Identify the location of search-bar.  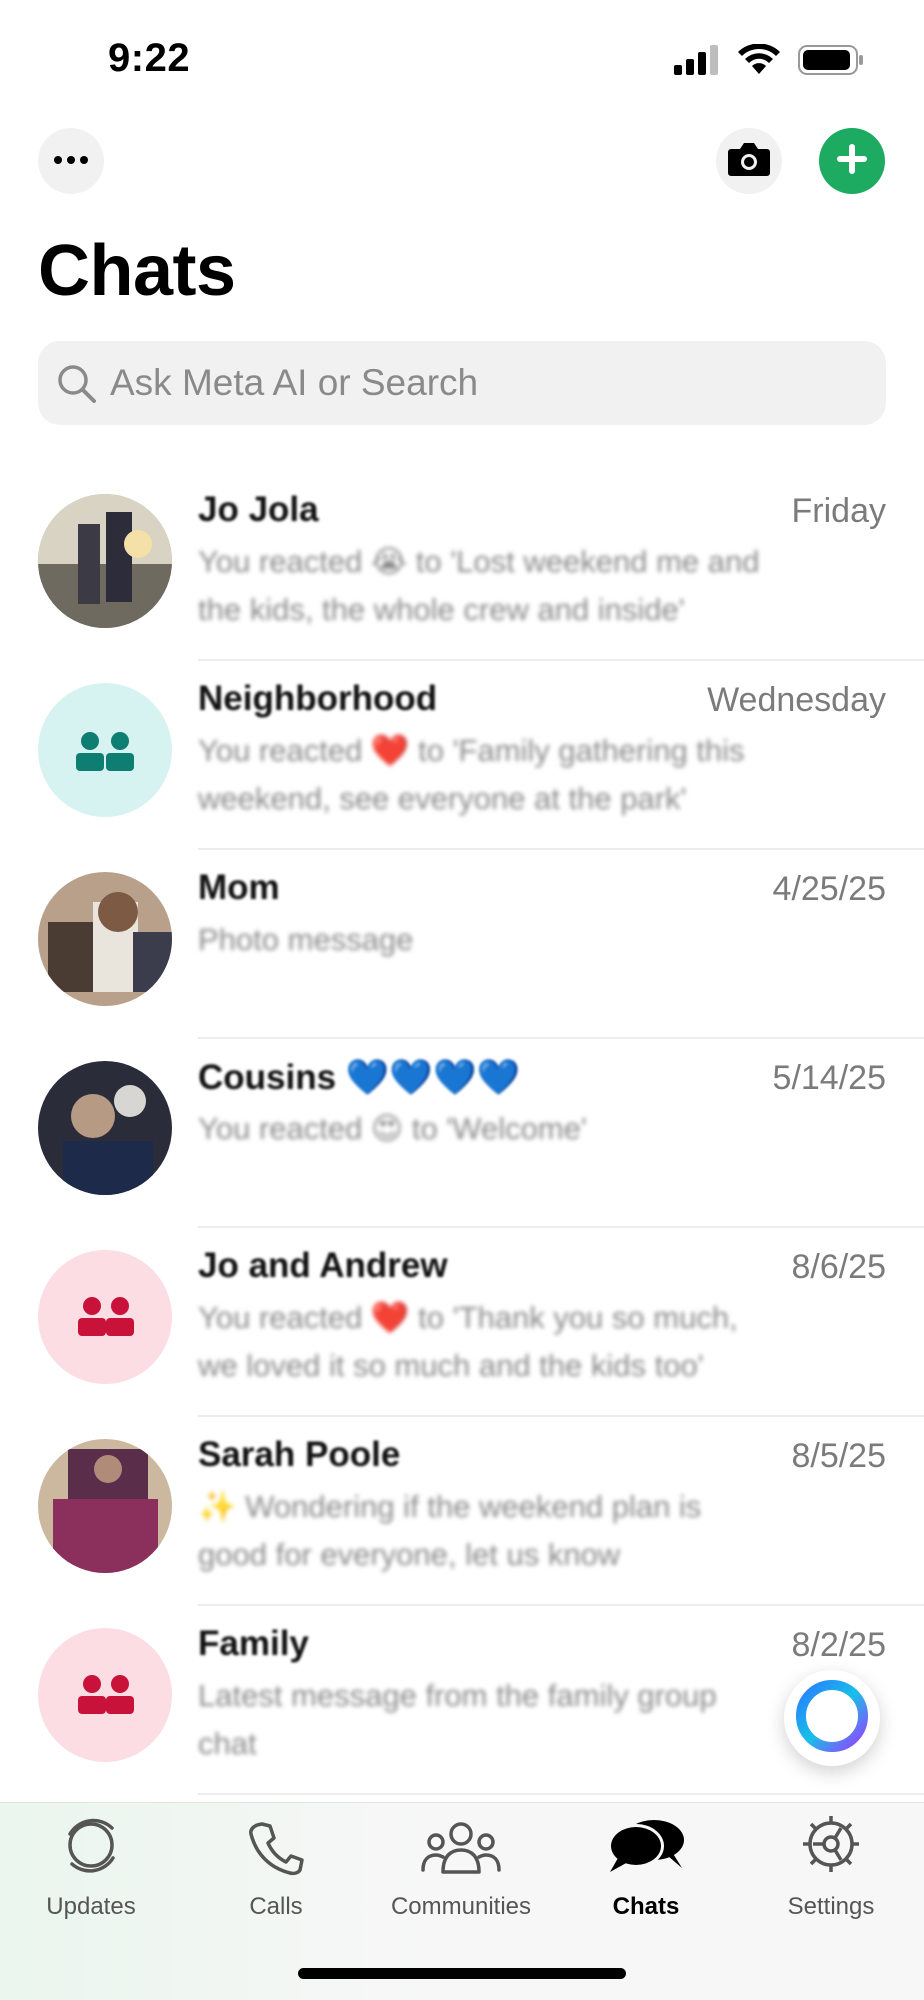
(462, 383).